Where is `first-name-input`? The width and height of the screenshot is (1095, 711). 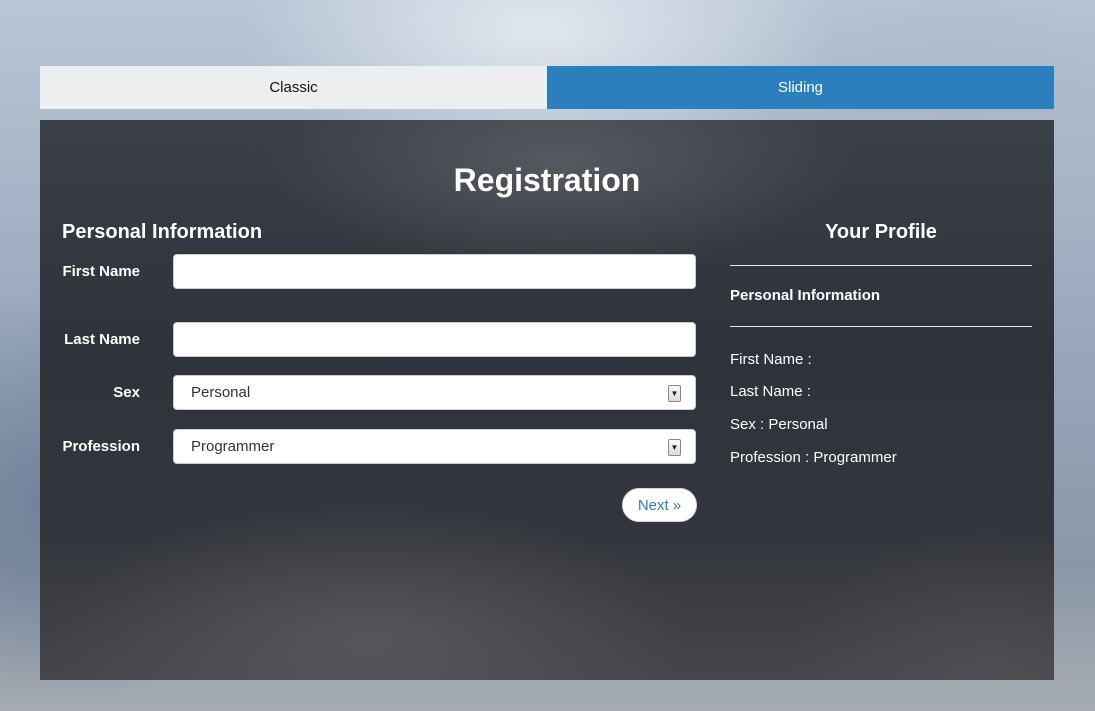
first-name-input is located at coordinates (434, 271).